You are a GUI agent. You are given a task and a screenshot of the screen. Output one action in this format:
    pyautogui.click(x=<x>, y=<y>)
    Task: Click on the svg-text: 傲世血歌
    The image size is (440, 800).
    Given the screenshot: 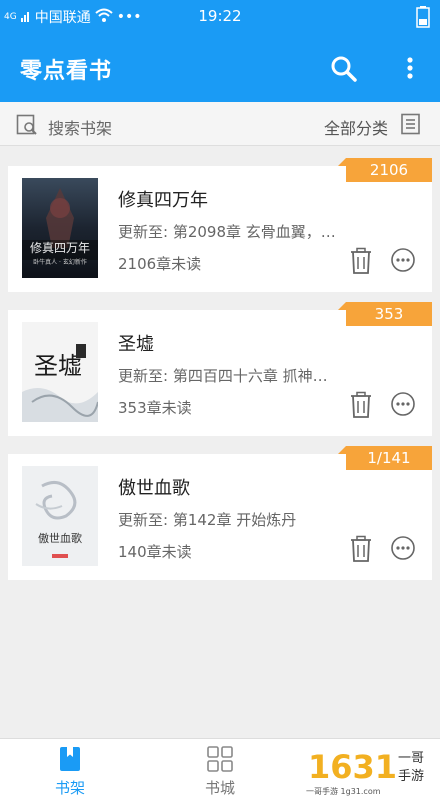 What is the action you would take?
    pyautogui.click(x=60, y=538)
    